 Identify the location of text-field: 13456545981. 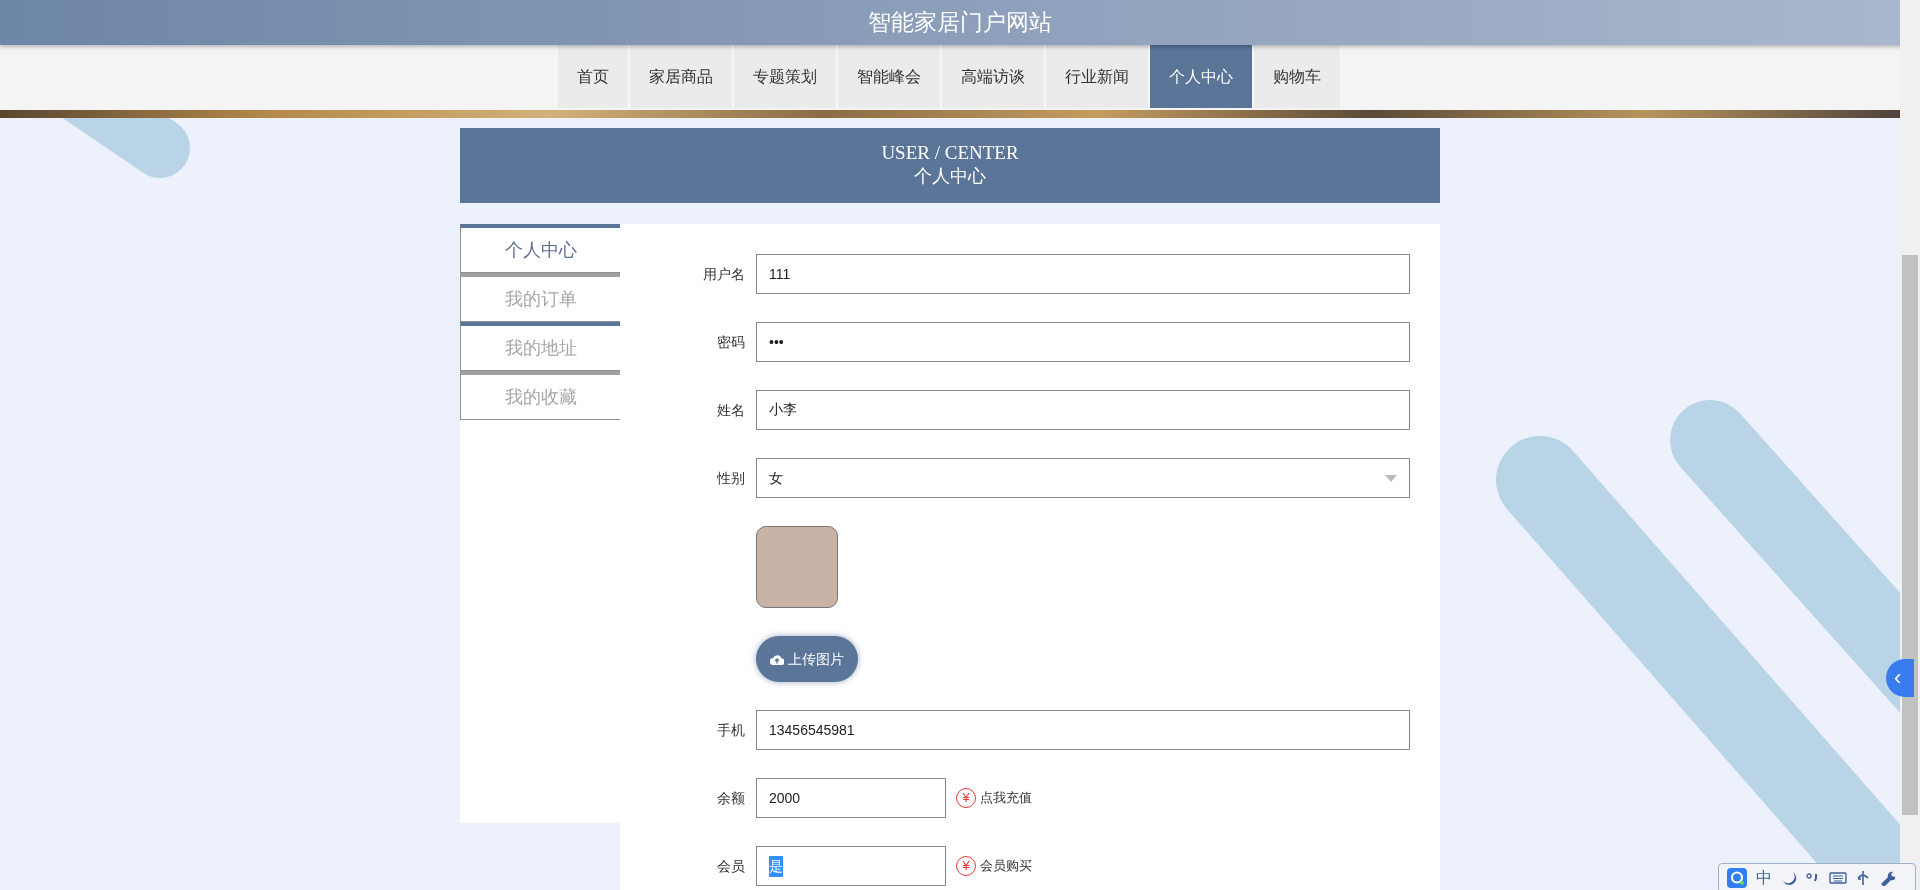
(1083, 730).